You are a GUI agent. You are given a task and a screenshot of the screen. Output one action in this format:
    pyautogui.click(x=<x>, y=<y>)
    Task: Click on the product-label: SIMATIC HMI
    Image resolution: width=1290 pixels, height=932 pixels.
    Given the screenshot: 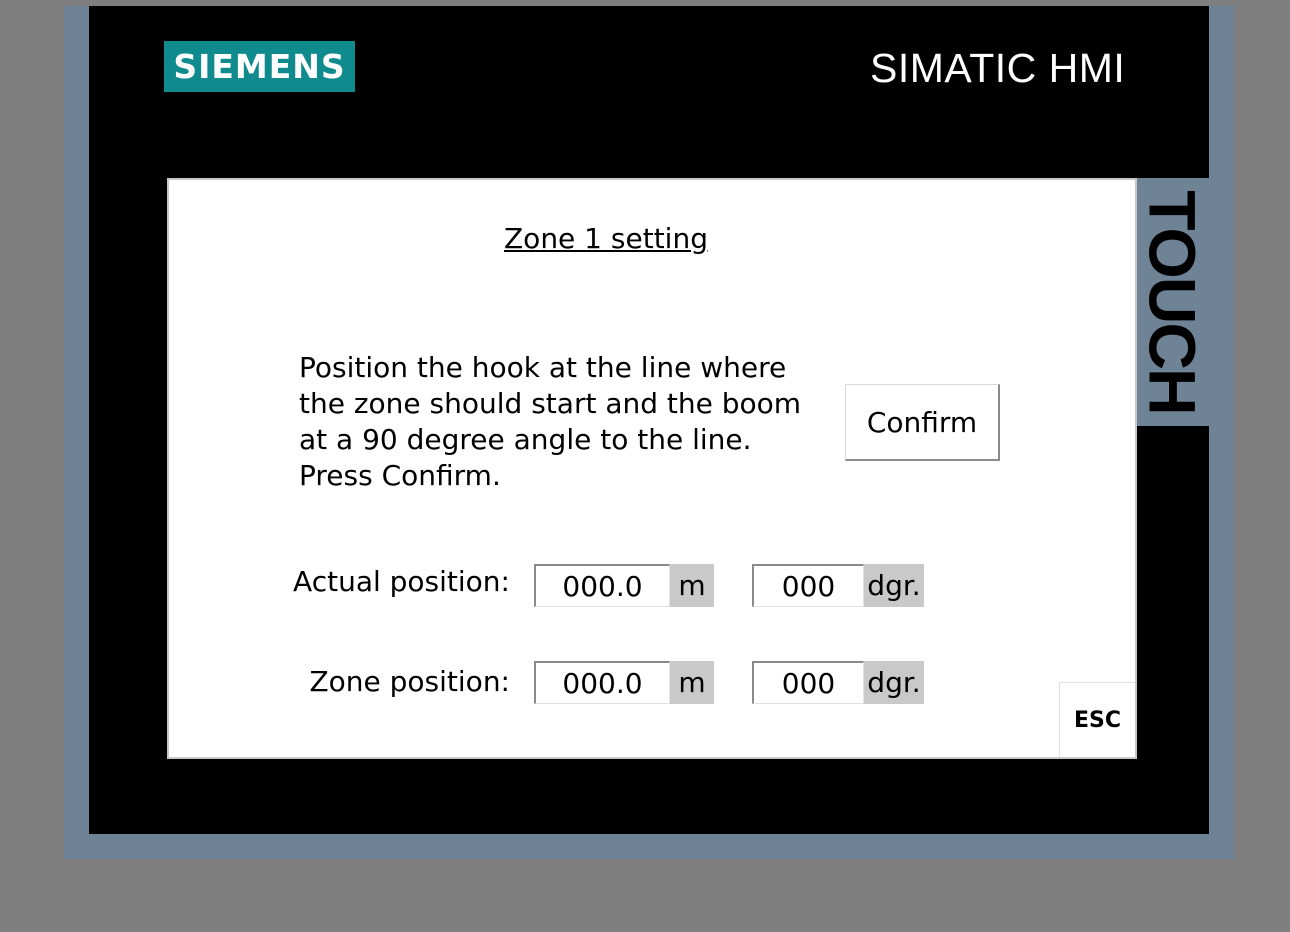 What is the action you would take?
    pyautogui.click(x=998, y=67)
    